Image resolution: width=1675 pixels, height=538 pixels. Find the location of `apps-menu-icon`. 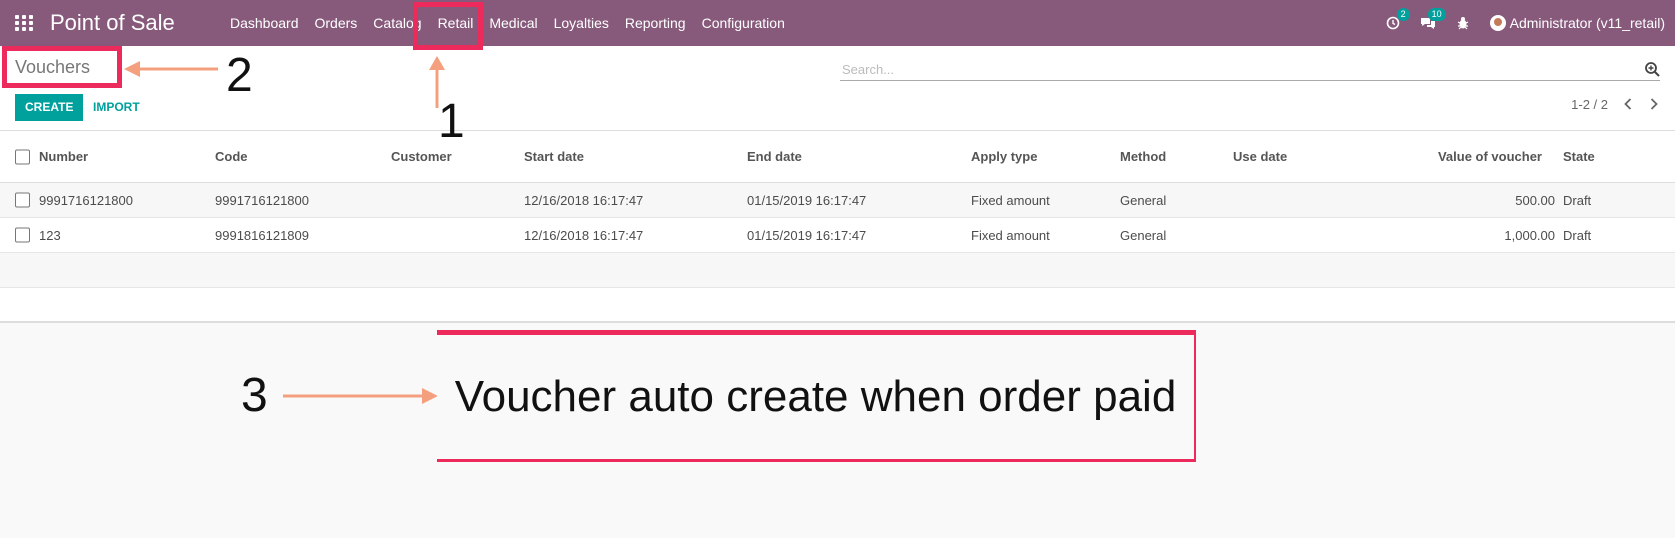

apps-menu-icon is located at coordinates (24, 23).